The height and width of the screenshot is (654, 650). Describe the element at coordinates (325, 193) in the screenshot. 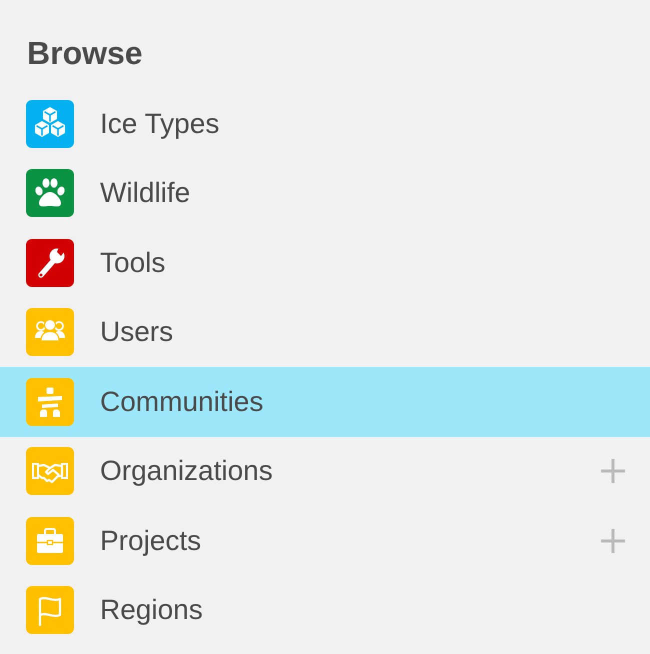

I see `sidebar-item: Wildlife` at that location.